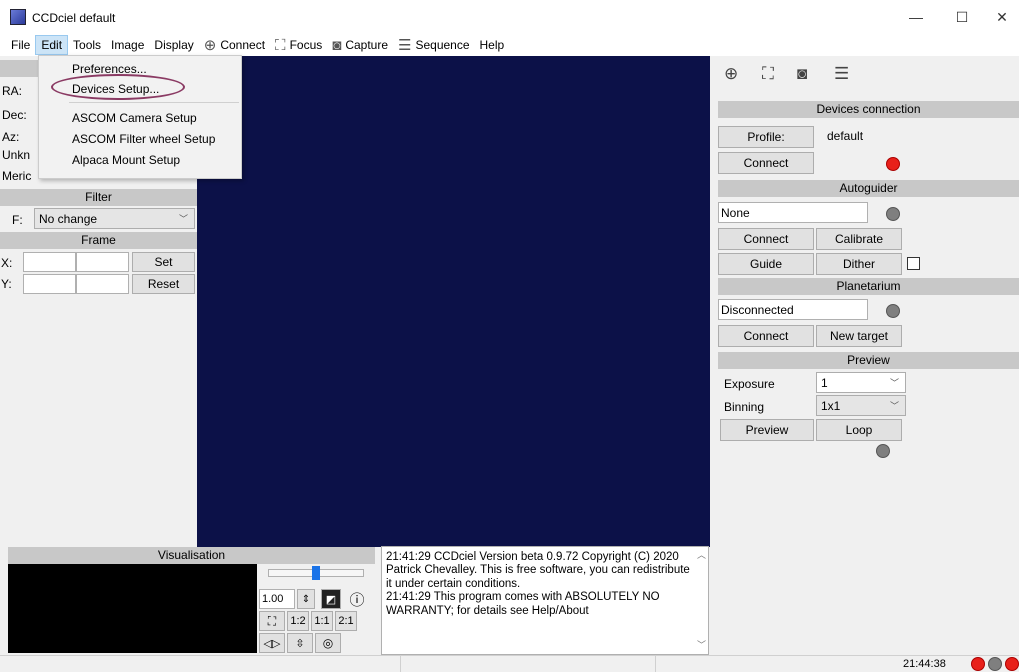 The height and width of the screenshot is (672, 1019). What do you see at coordinates (20, 45) in the screenshot?
I see `menu-file: File` at bounding box center [20, 45].